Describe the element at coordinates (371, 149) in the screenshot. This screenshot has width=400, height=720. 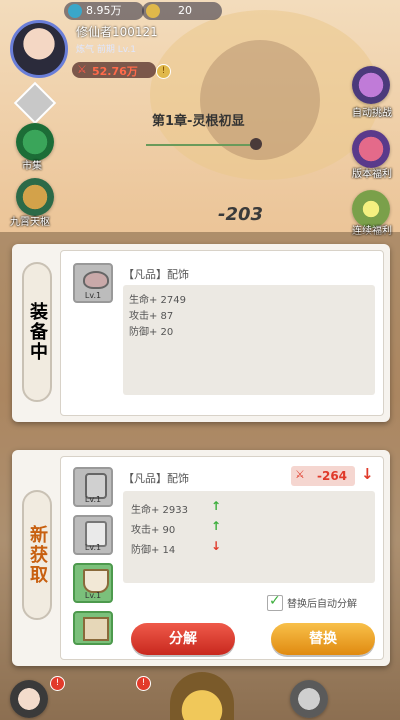
I see `version-welfare-icon` at that location.